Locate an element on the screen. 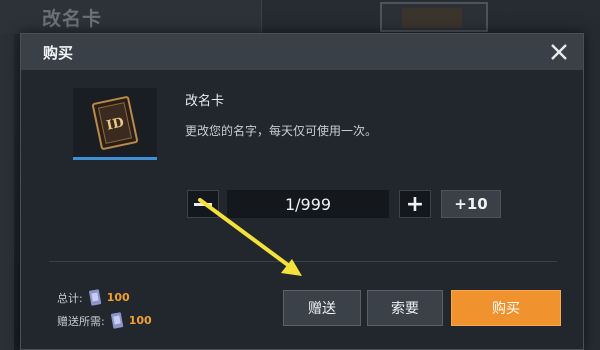  request-button: 索要 is located at coordinates (405, 308).